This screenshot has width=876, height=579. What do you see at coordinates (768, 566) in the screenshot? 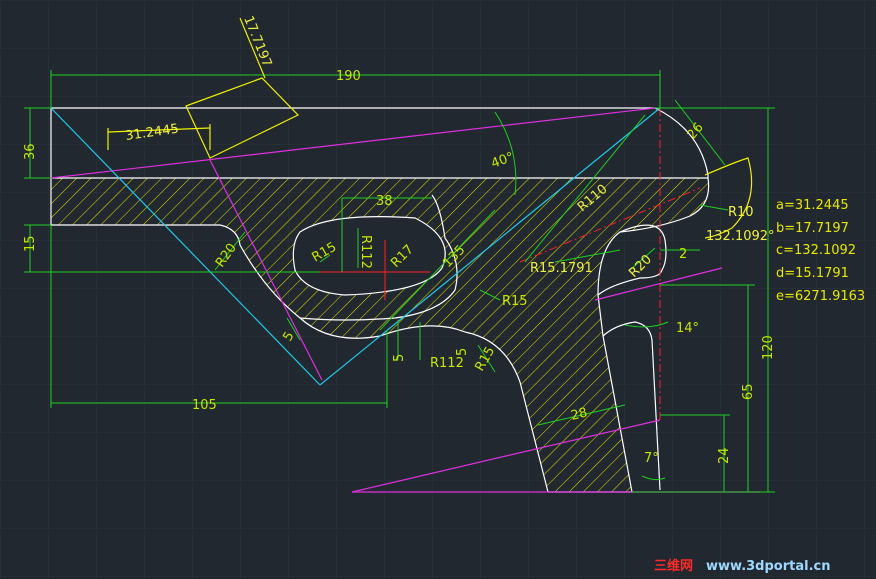
I see `watermark-url: www.3dportal.cn` at bounding box center [768, 566].